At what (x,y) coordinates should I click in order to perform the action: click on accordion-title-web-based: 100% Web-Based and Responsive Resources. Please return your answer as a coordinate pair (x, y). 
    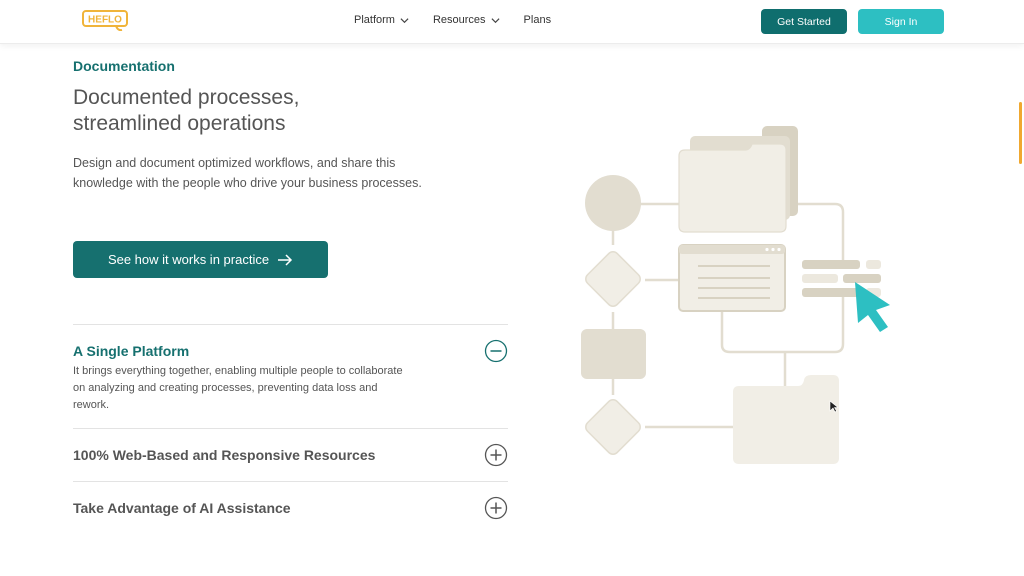
    Looking at the image, I should click on (224, 455).